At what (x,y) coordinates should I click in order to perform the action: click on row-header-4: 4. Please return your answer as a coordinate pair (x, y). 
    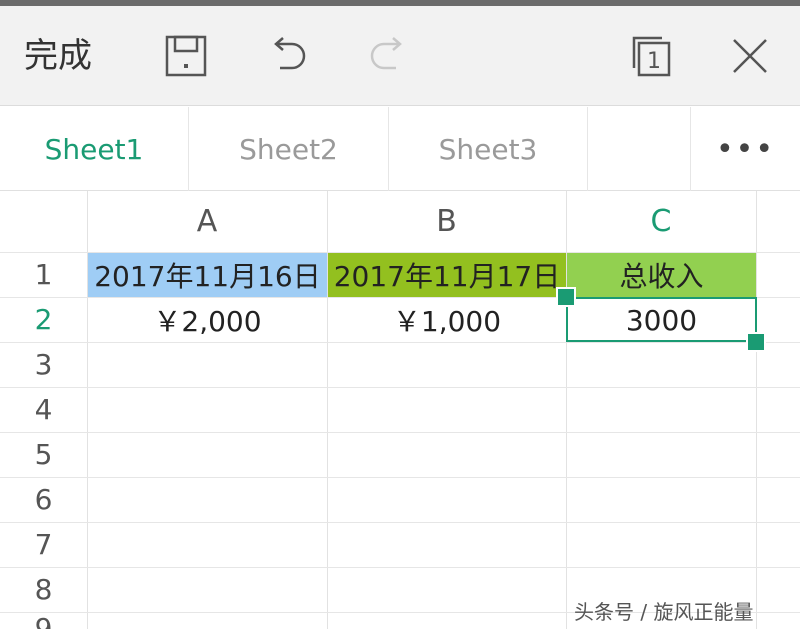
    Looking at the image, I should click on (43, 409).